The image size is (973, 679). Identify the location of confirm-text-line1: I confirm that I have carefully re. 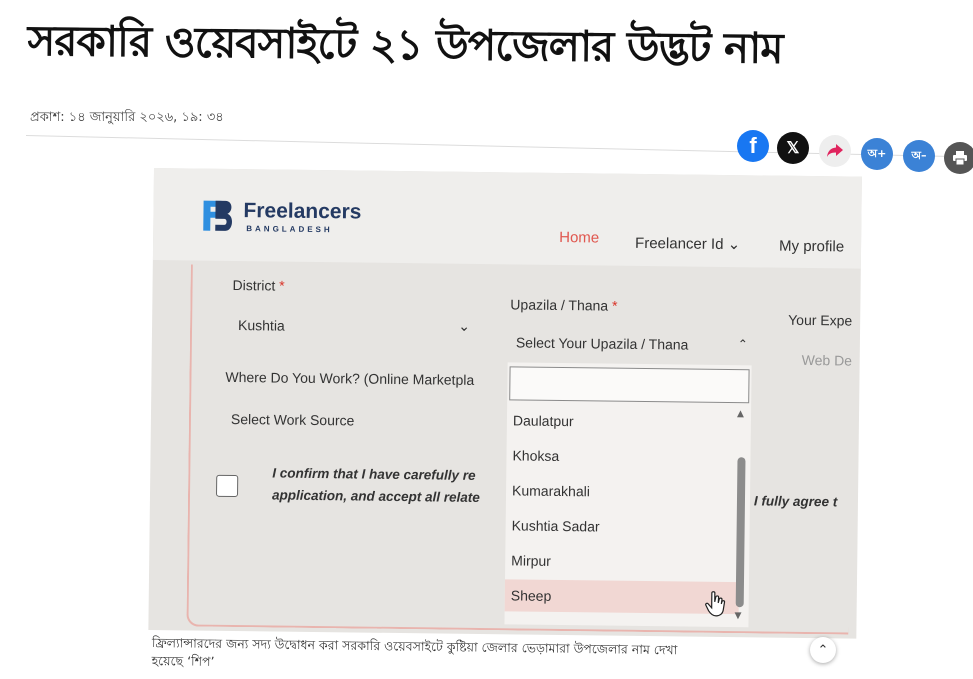
(374, 474).